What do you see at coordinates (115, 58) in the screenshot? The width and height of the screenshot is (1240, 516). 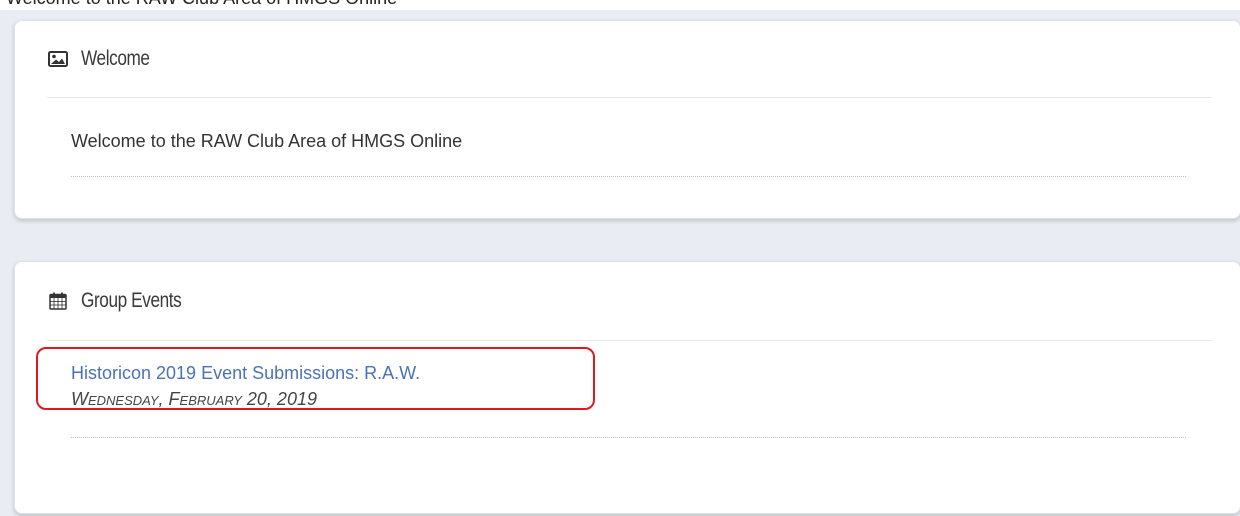 I see `welcome-card-title: Welcome` at bounding box center [115, 58].